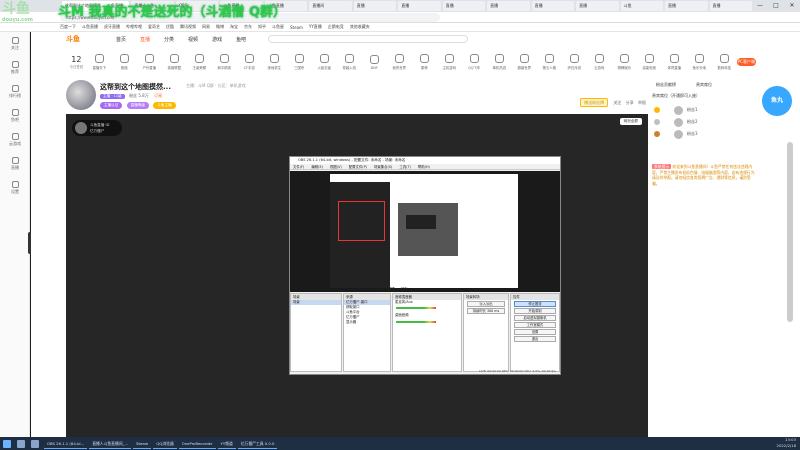  I want to click on system-tray-clock: 13:03 2022/2/18, so click(786, 443).